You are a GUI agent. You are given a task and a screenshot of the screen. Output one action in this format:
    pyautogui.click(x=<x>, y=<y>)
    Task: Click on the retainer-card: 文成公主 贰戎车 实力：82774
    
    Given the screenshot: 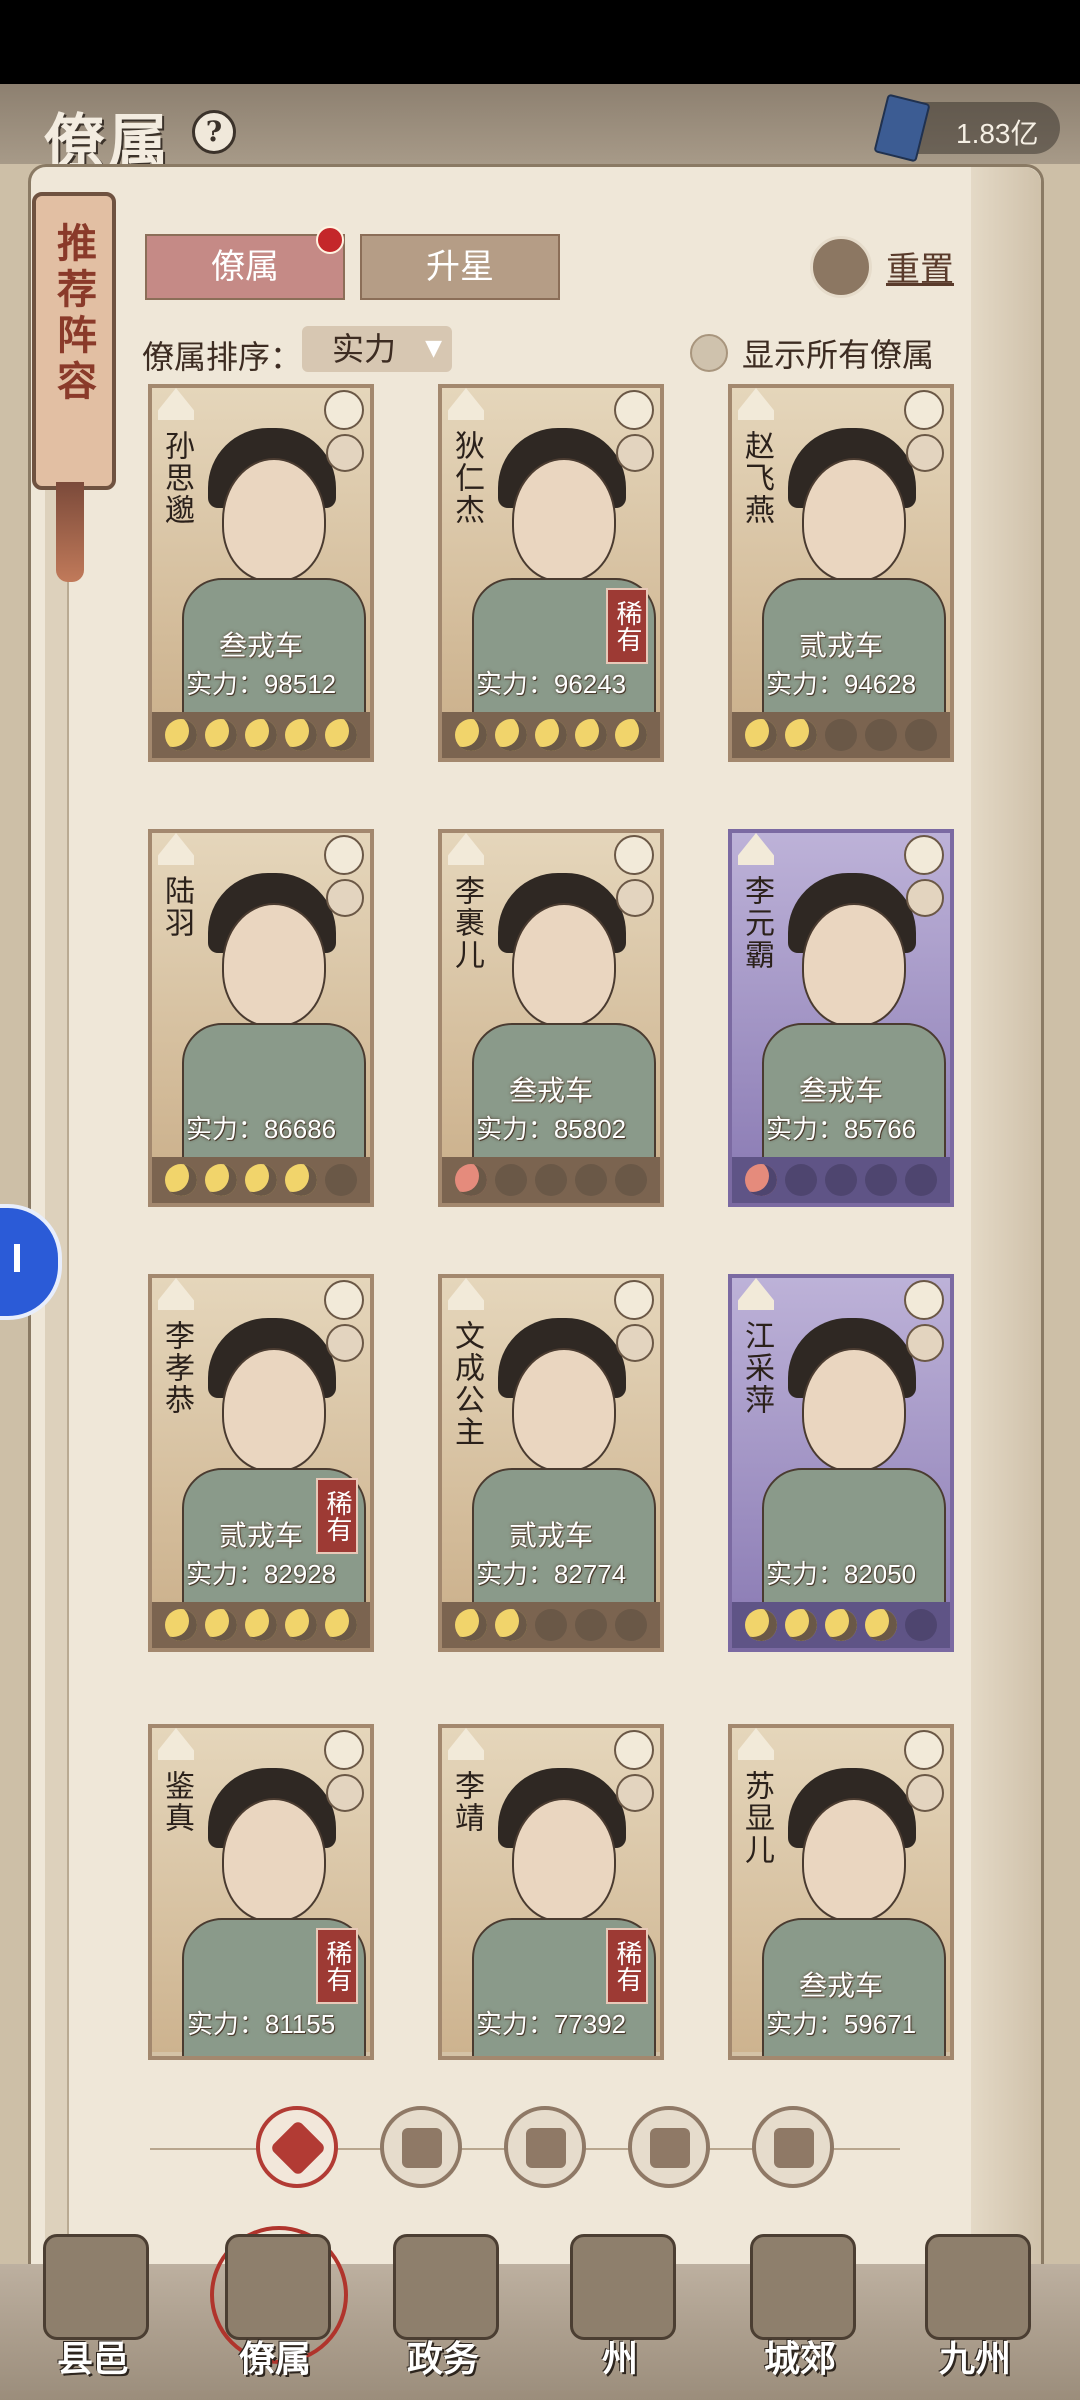 What is the action you would take?
    pyautogui.click(x=551, y=1463)
    